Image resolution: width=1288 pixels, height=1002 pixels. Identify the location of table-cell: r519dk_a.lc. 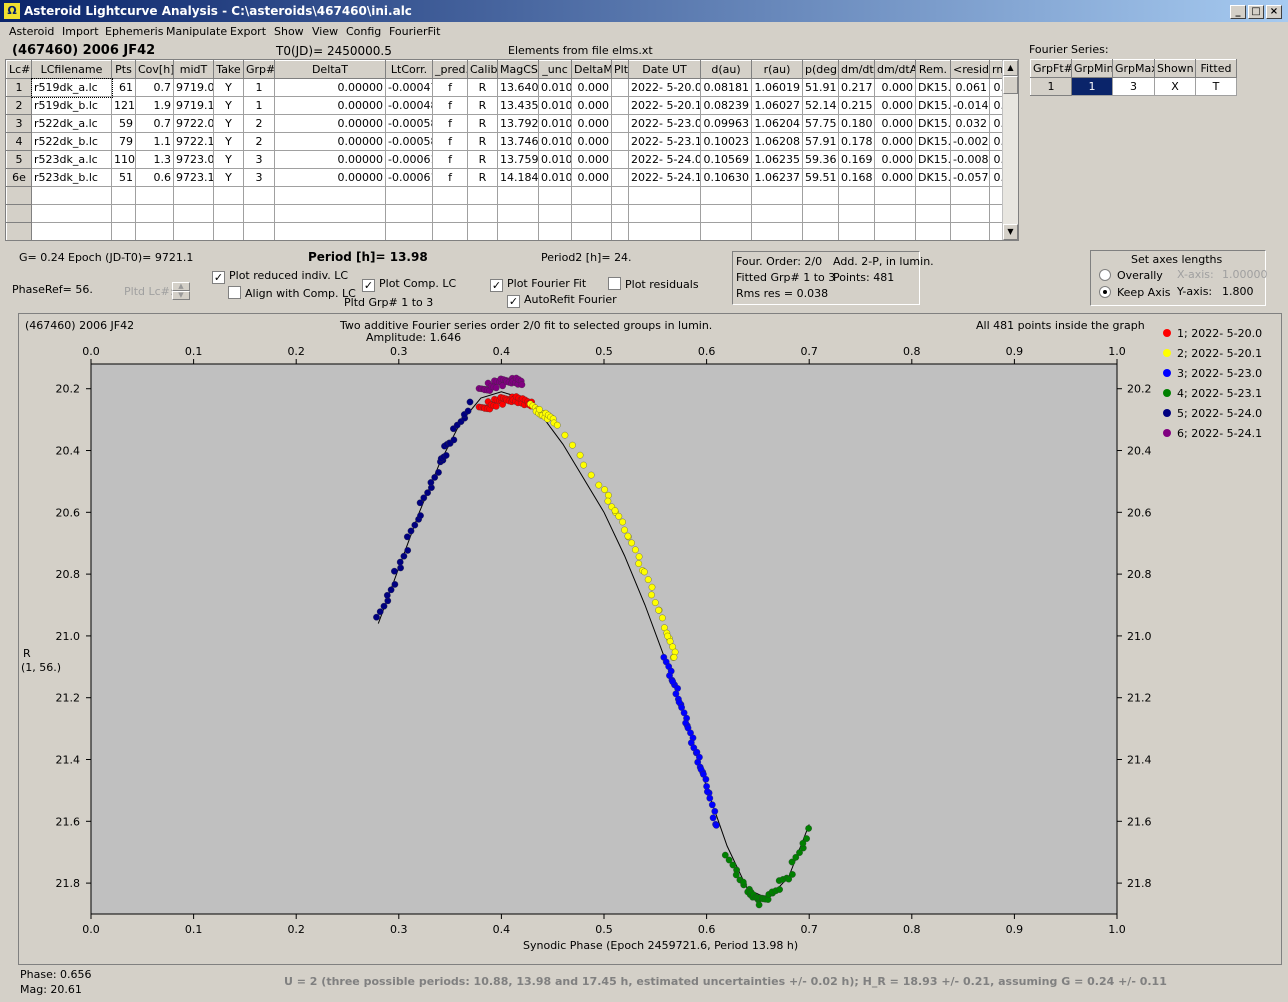
(71, 87).